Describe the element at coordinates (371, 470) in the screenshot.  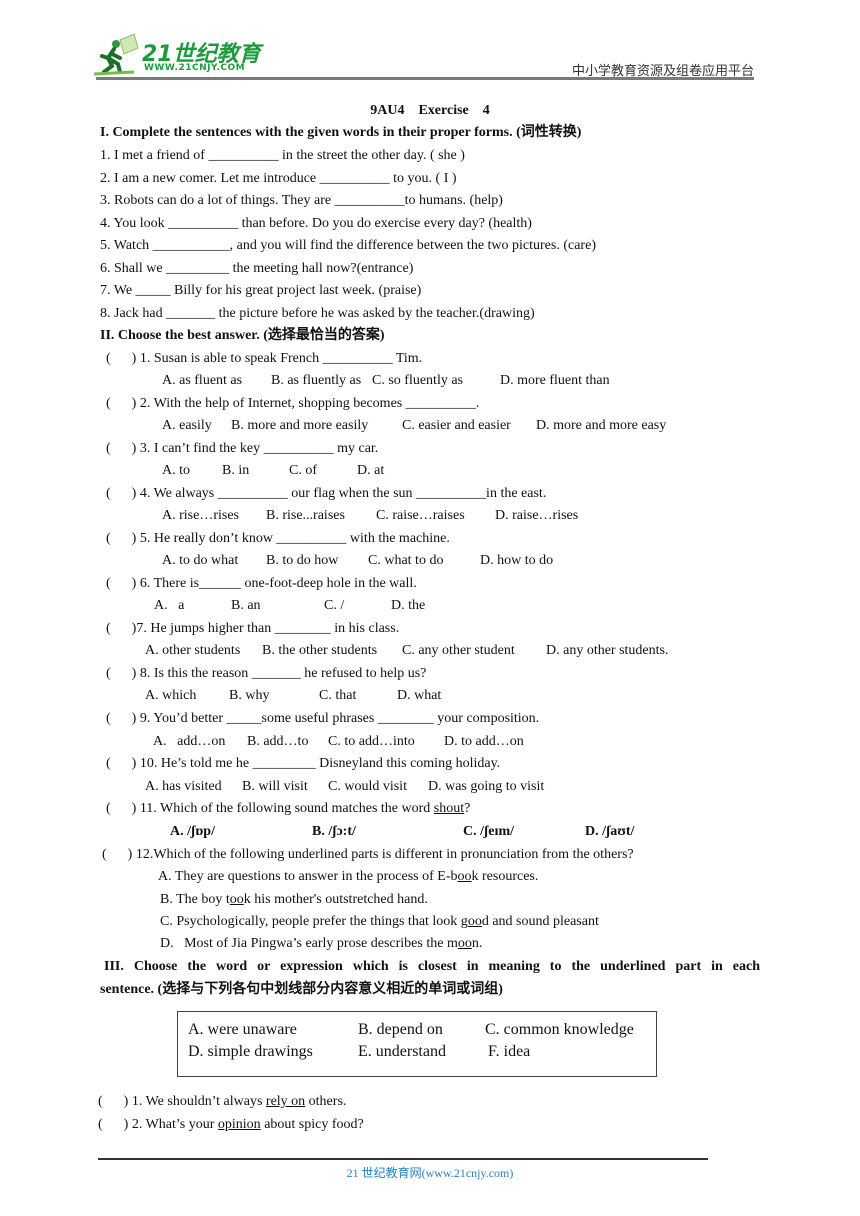
I see `option-d: D. at` at that location.